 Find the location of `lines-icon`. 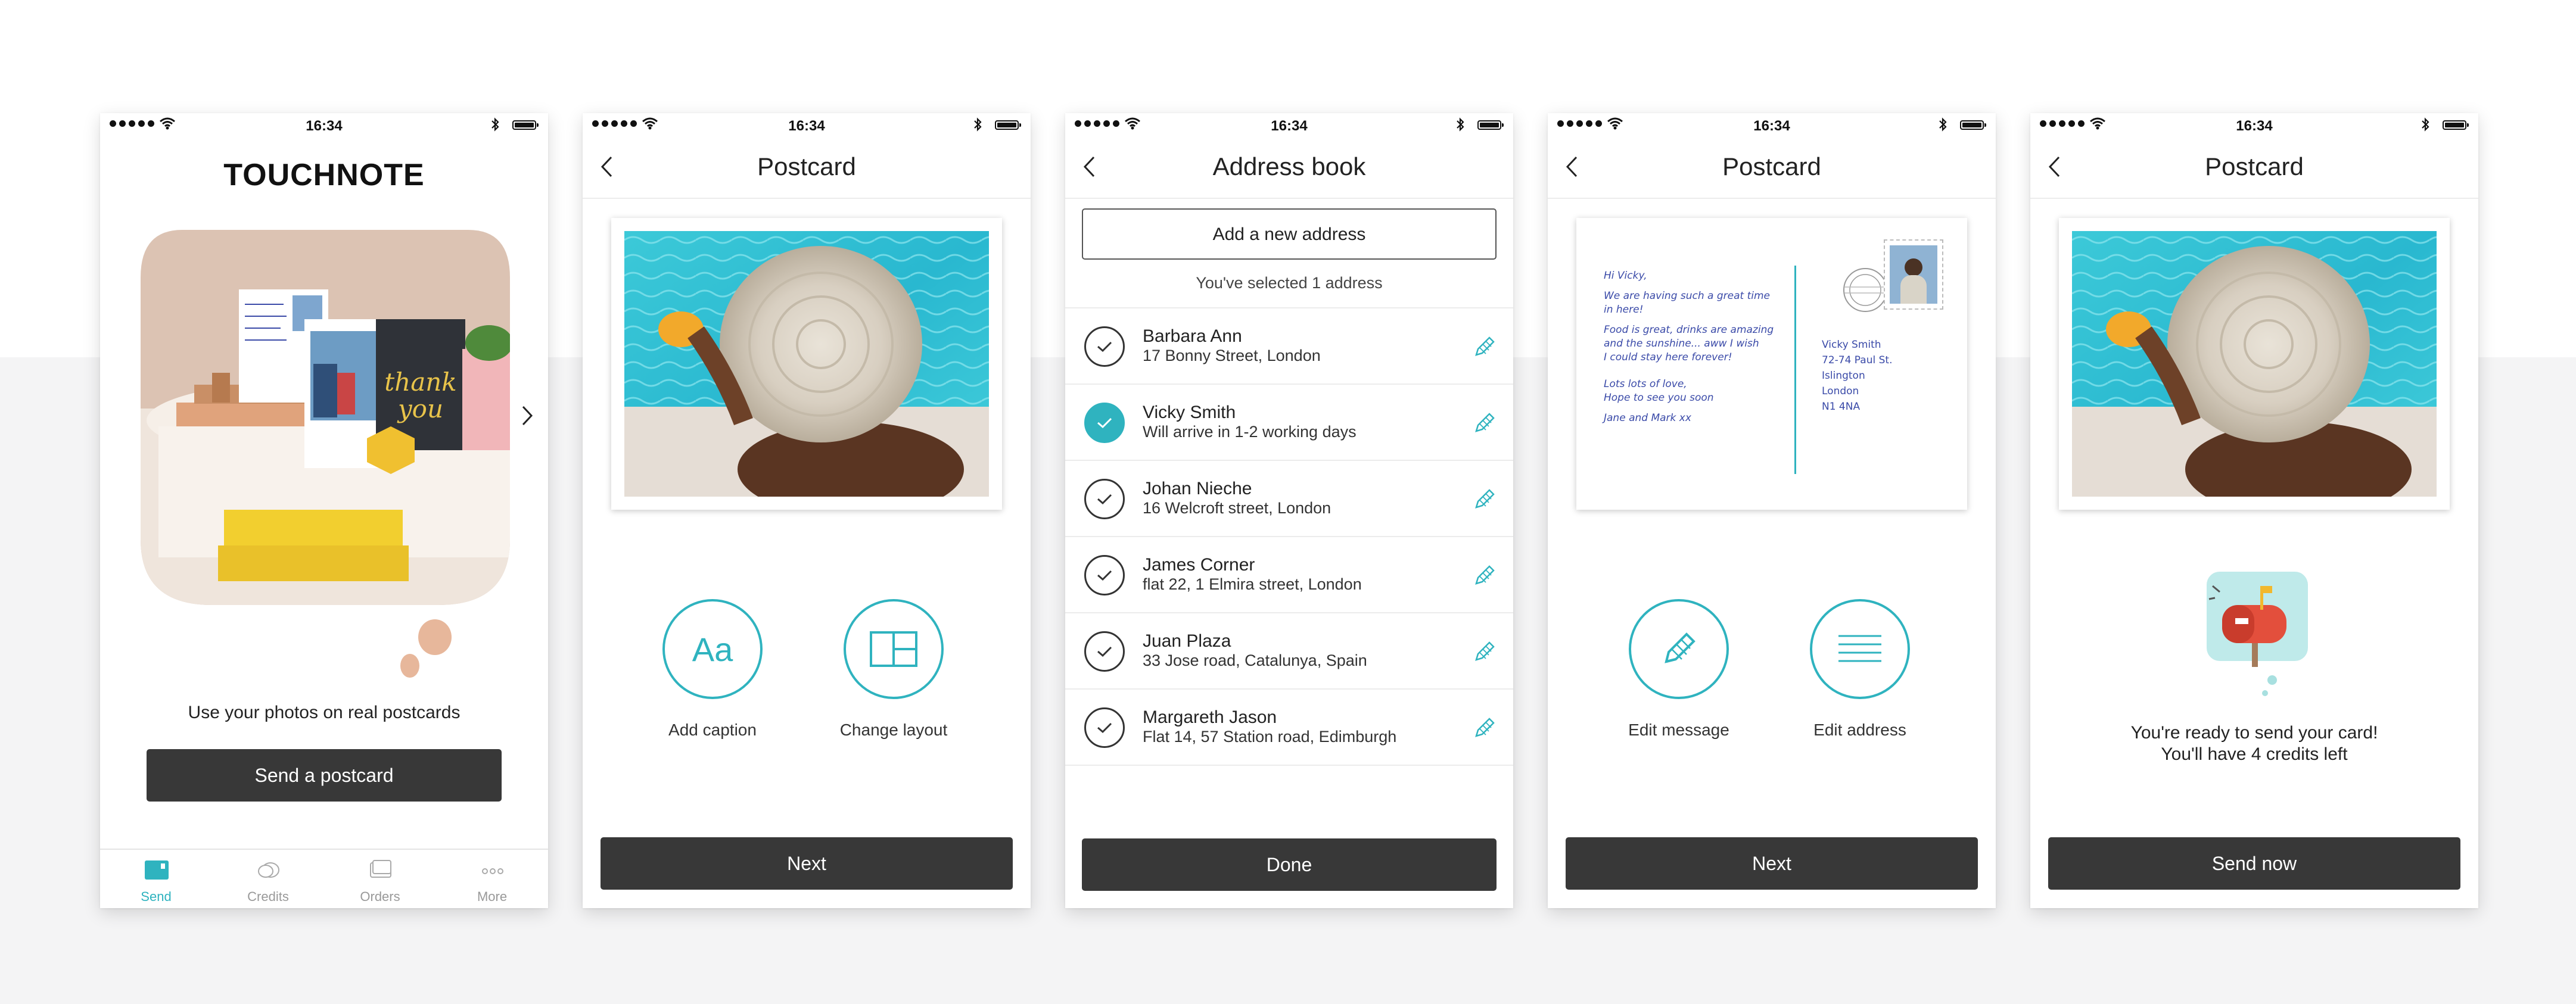

lines-icon is located at coordinates (1859, 648).